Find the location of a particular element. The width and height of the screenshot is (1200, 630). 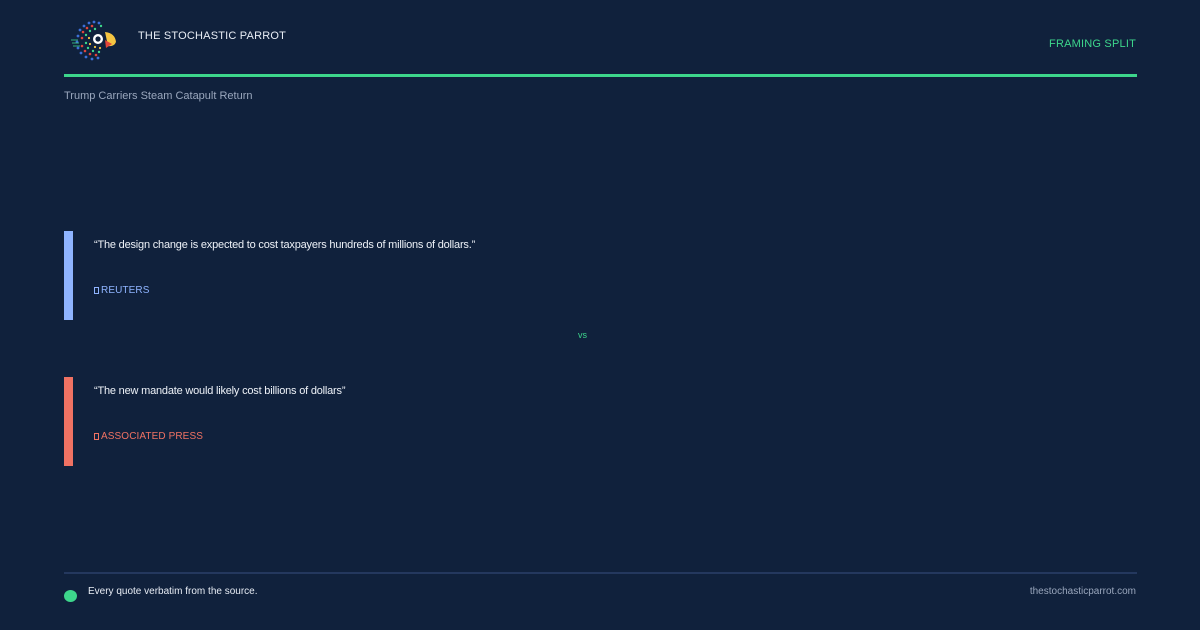

story-headline: Trump Carriers Steam Catapult Return is located at coordinates (158, 96).